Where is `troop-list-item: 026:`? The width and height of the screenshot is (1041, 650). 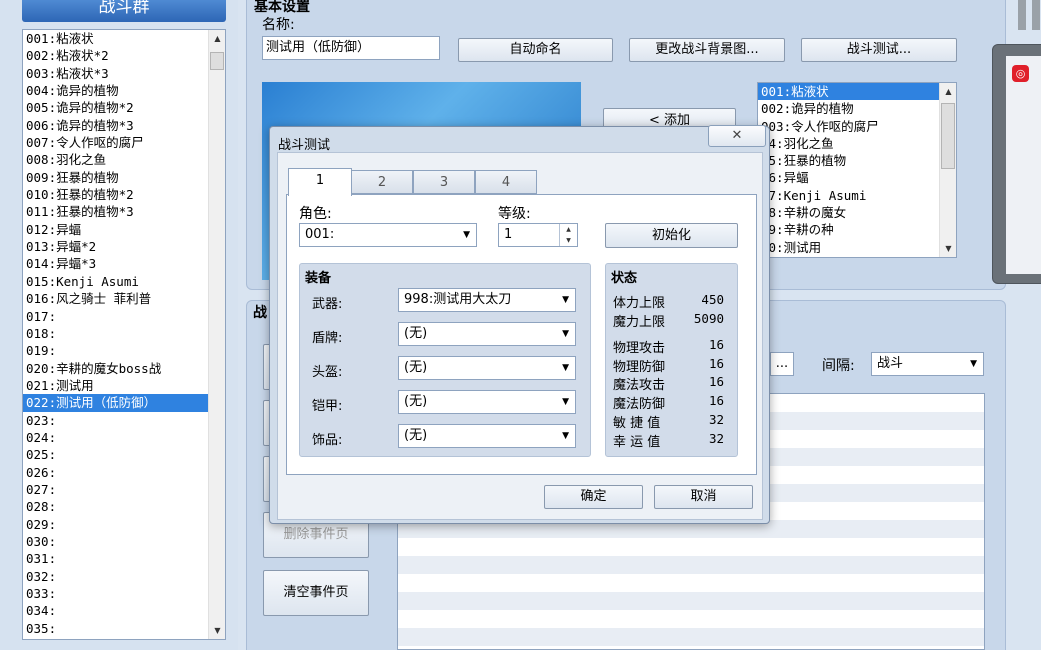
troop-list-item: 026: is located at coordinates (124, 472).